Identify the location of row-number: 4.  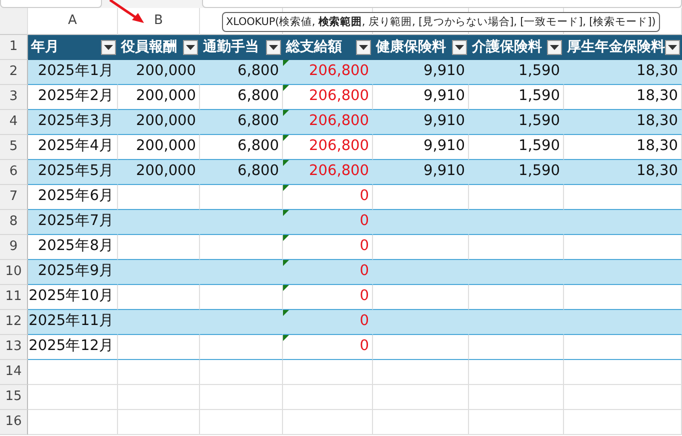
(14, 122).